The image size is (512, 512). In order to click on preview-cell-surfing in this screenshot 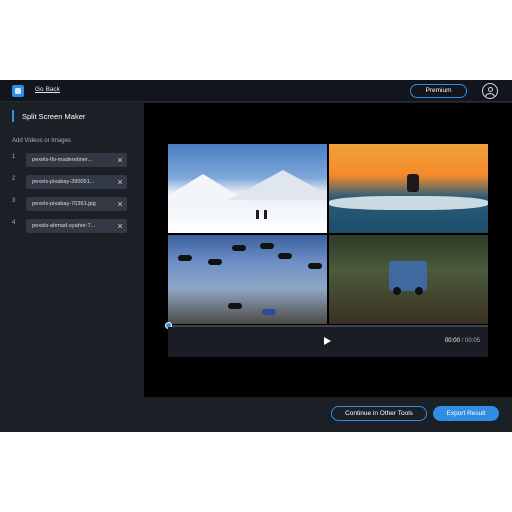, I will do `click(408, 188)`.